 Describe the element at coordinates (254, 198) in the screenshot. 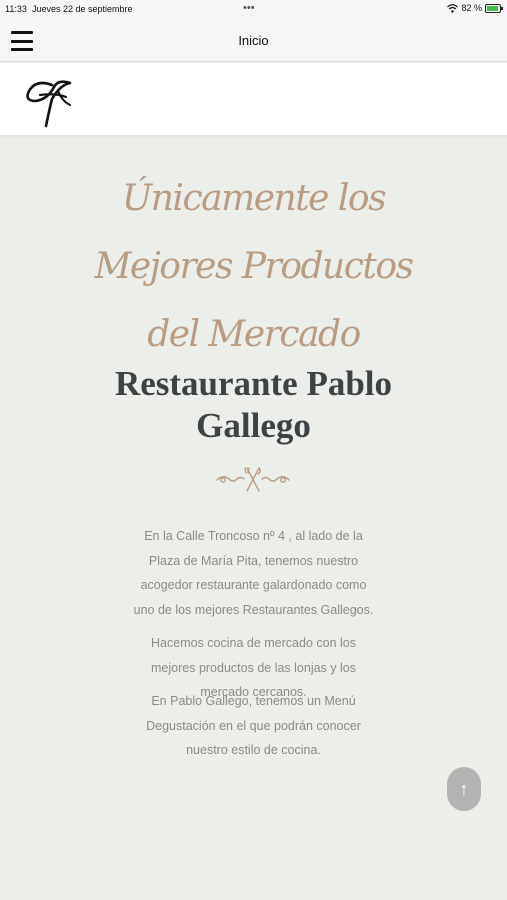

I see `script-heading-line: Únicamente los` at that location.